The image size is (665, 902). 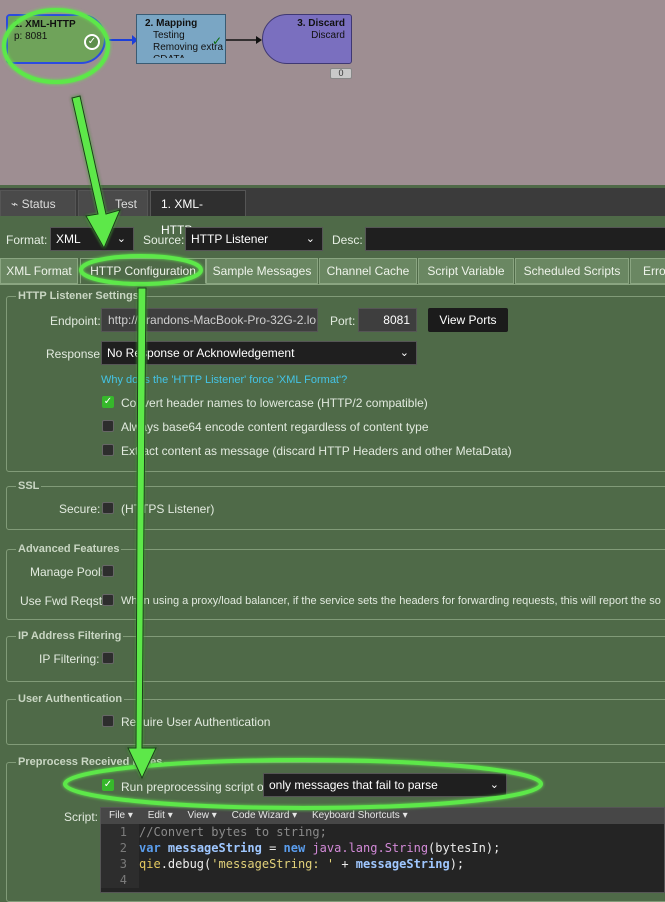 What do you see at coordinates (464, 848) in the screenshot?
I see `code-text: (bytesIn);` at bounding box center [464, 848].